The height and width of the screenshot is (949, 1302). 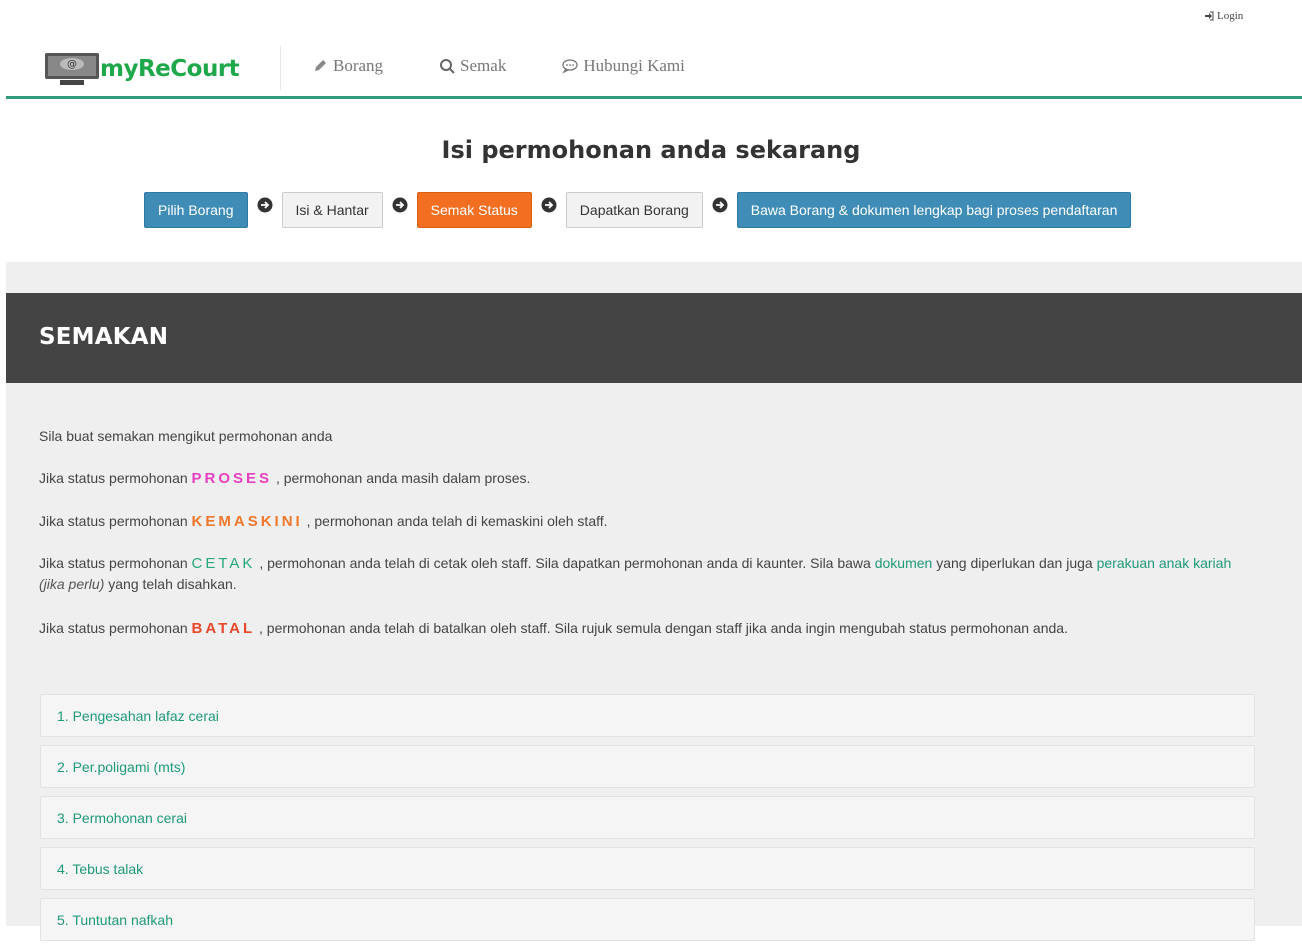 What do you see at coordinates (447, 66) in the screenshot?
I see `search-icon` at bounding box center [447, 66].